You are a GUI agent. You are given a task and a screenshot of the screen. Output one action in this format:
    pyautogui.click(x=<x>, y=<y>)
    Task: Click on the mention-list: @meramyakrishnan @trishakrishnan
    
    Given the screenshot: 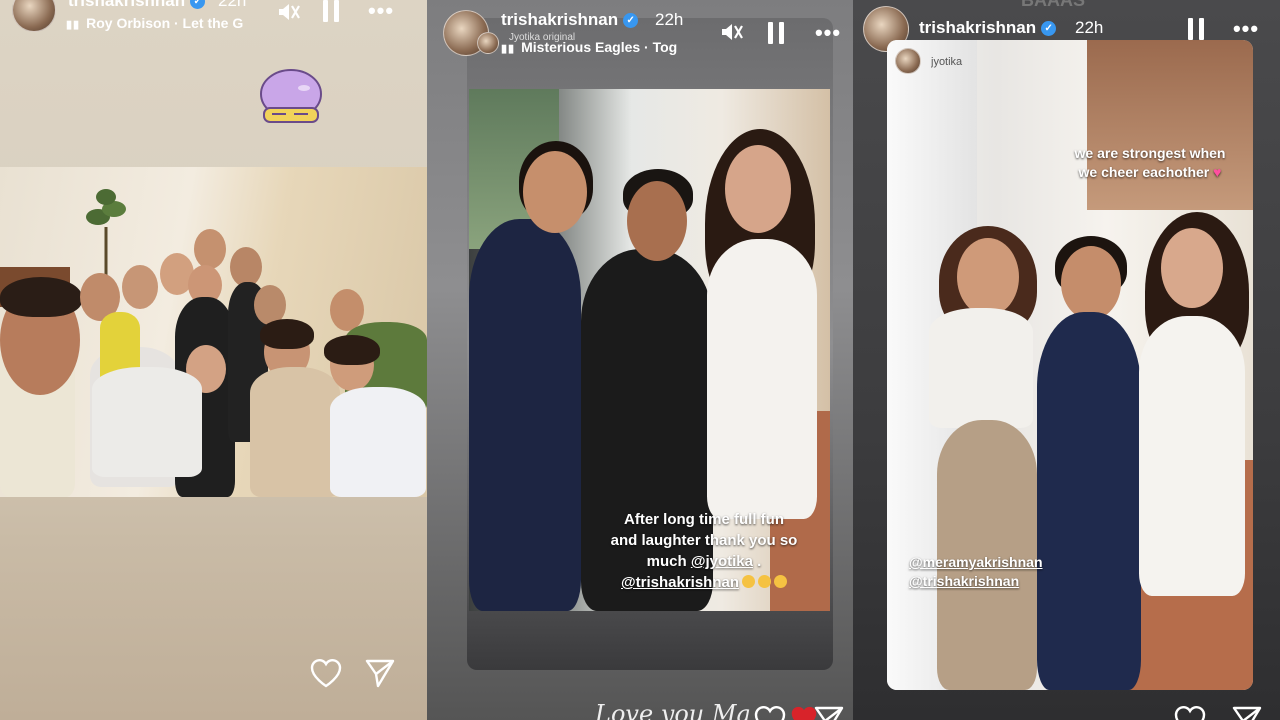 What is the action you would take?
    pyautogui.click(x=976, y=571)
    